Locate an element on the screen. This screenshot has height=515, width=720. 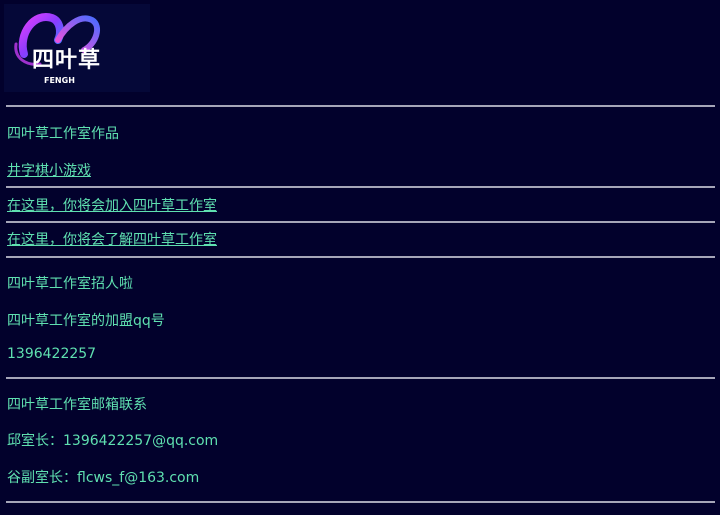
logo-subtitle: FENGH is located at coordinates (59, 80).